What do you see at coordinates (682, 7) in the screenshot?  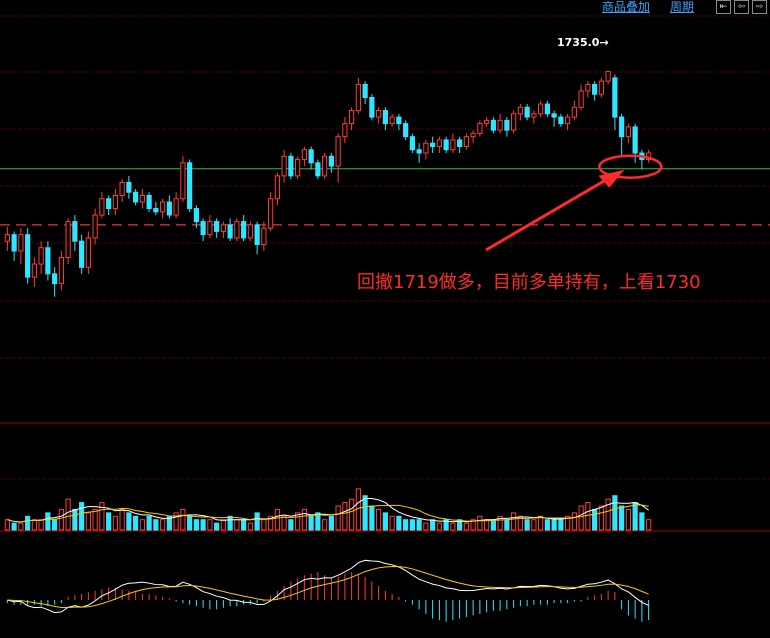 I see `period-link: 周期` at bounding box center [682, 7].